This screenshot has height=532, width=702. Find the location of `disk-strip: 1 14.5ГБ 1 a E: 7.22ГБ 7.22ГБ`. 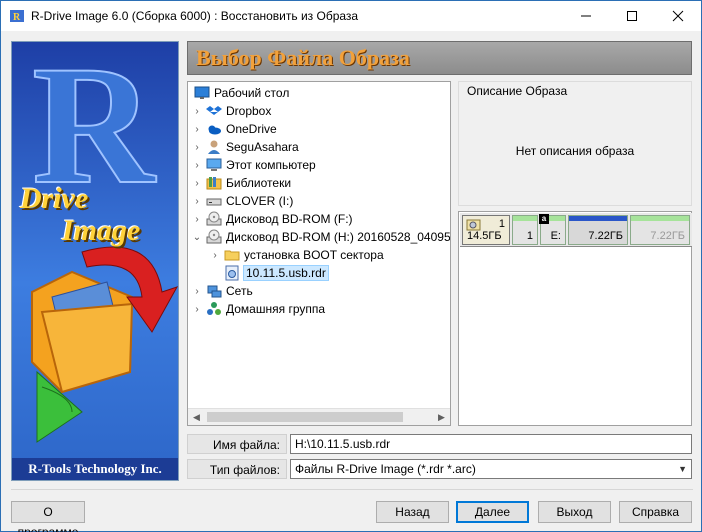

disk-strip: 1 14.5ГБ 1 a E: 7.22ГБ 7.22ГБ is located at coordinates (576, 230).